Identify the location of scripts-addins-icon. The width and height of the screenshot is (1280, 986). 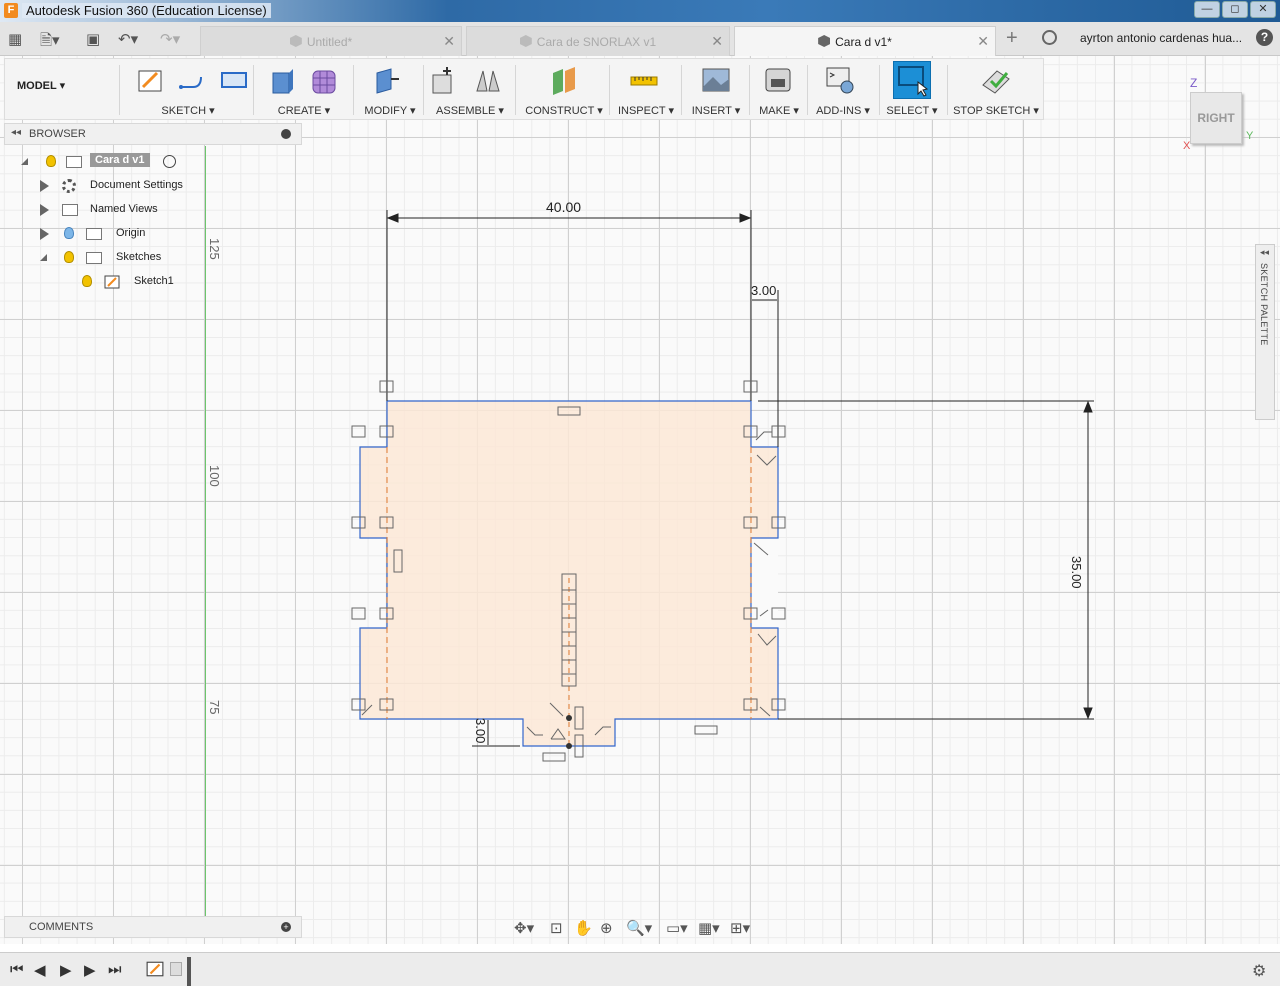
(840, 80).